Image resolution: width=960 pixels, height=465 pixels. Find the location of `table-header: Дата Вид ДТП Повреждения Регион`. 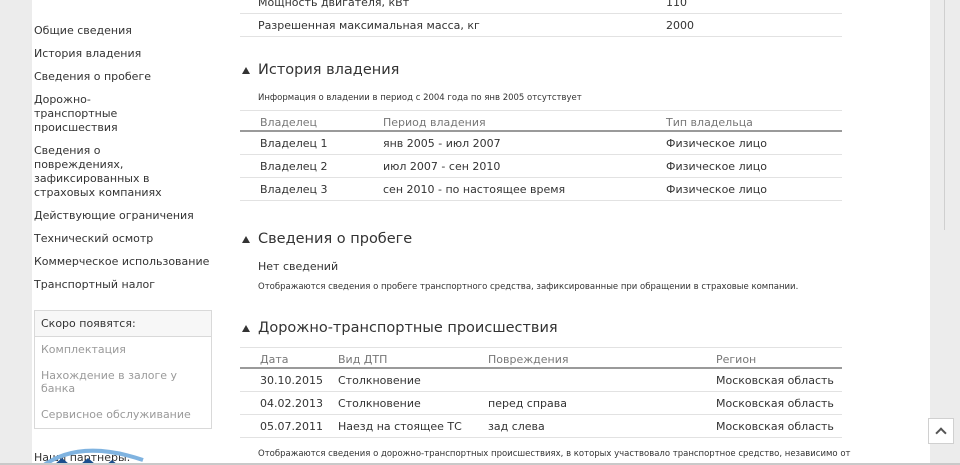

table-header: Дата Вид ДТП Повреждения Регион is located at coordinates (541, 358).